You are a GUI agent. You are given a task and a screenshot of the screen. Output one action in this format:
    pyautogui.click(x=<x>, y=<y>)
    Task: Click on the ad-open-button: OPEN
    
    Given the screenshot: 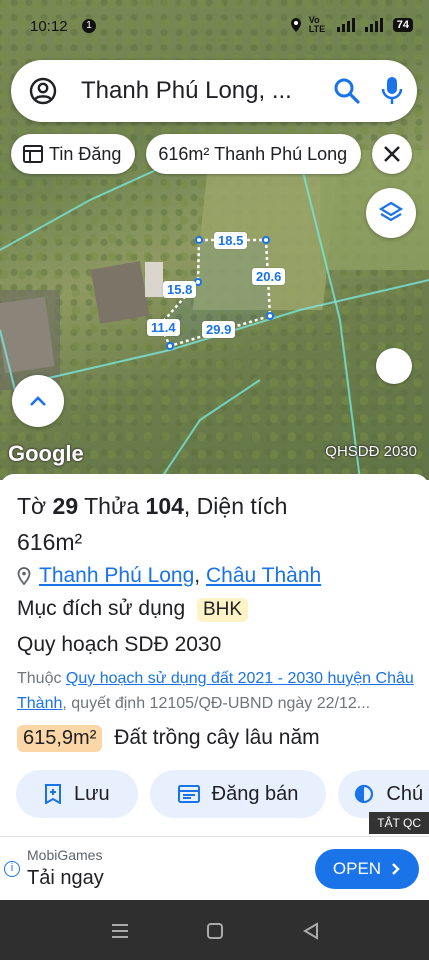 What is the action you would take?
    pyautogui.click(x=367, y=869)
    